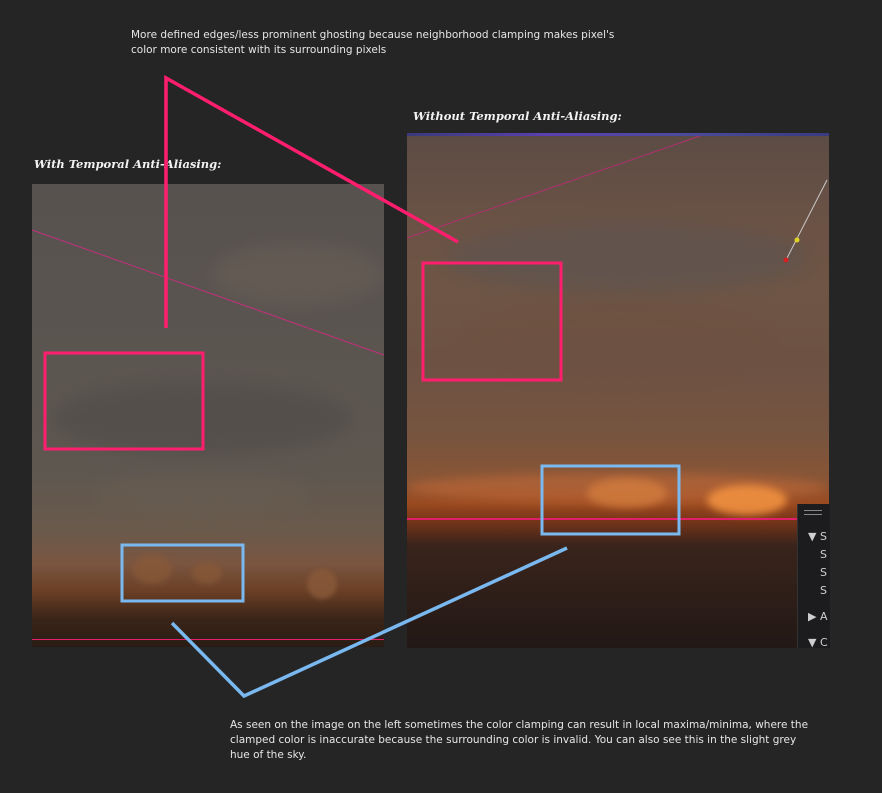 The image size is (882, 793). What do you see at coordinates (786, 260) in the screenshot?
I see `gizmo-point-red` at bounding box center [786, 260].